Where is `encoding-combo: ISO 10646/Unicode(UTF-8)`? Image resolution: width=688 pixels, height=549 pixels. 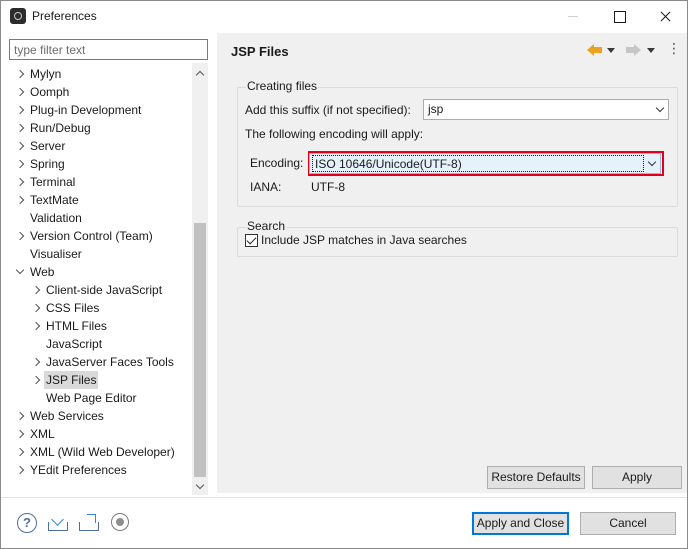
encoding-combo: ISO 10646/Unicode(UTF-8) is located at coordinates (485, 163).